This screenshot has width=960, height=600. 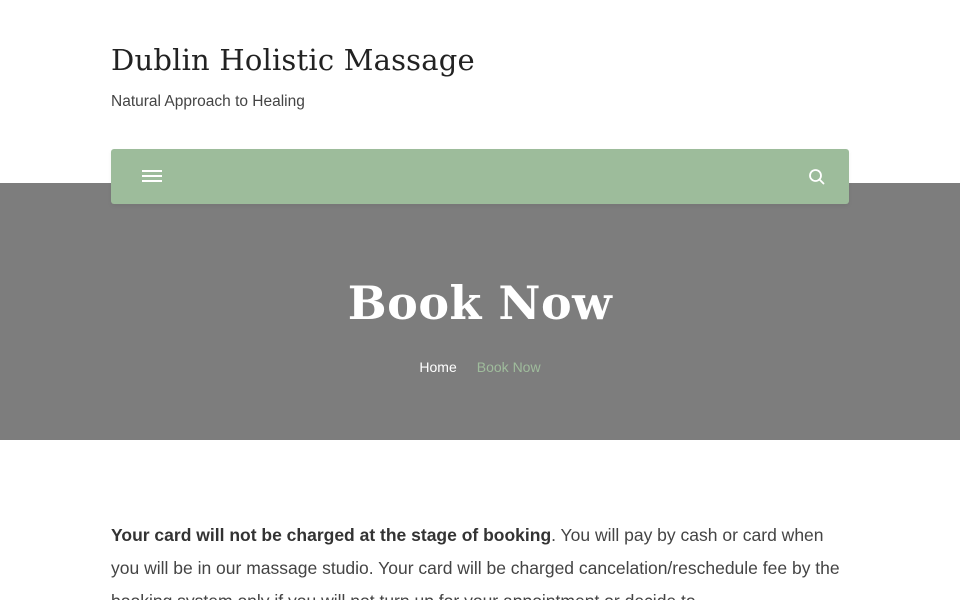 I want to click on site-title: Dublin Holistic Massage, so click(x=293, y=60).